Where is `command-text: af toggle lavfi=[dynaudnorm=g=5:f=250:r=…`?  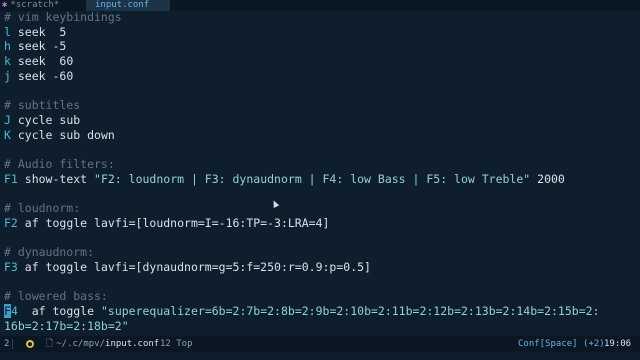 command-text: af toggle lavfi=[dynaudnorm=g=5:f=250:r=… is located at coordinates (194, 266).